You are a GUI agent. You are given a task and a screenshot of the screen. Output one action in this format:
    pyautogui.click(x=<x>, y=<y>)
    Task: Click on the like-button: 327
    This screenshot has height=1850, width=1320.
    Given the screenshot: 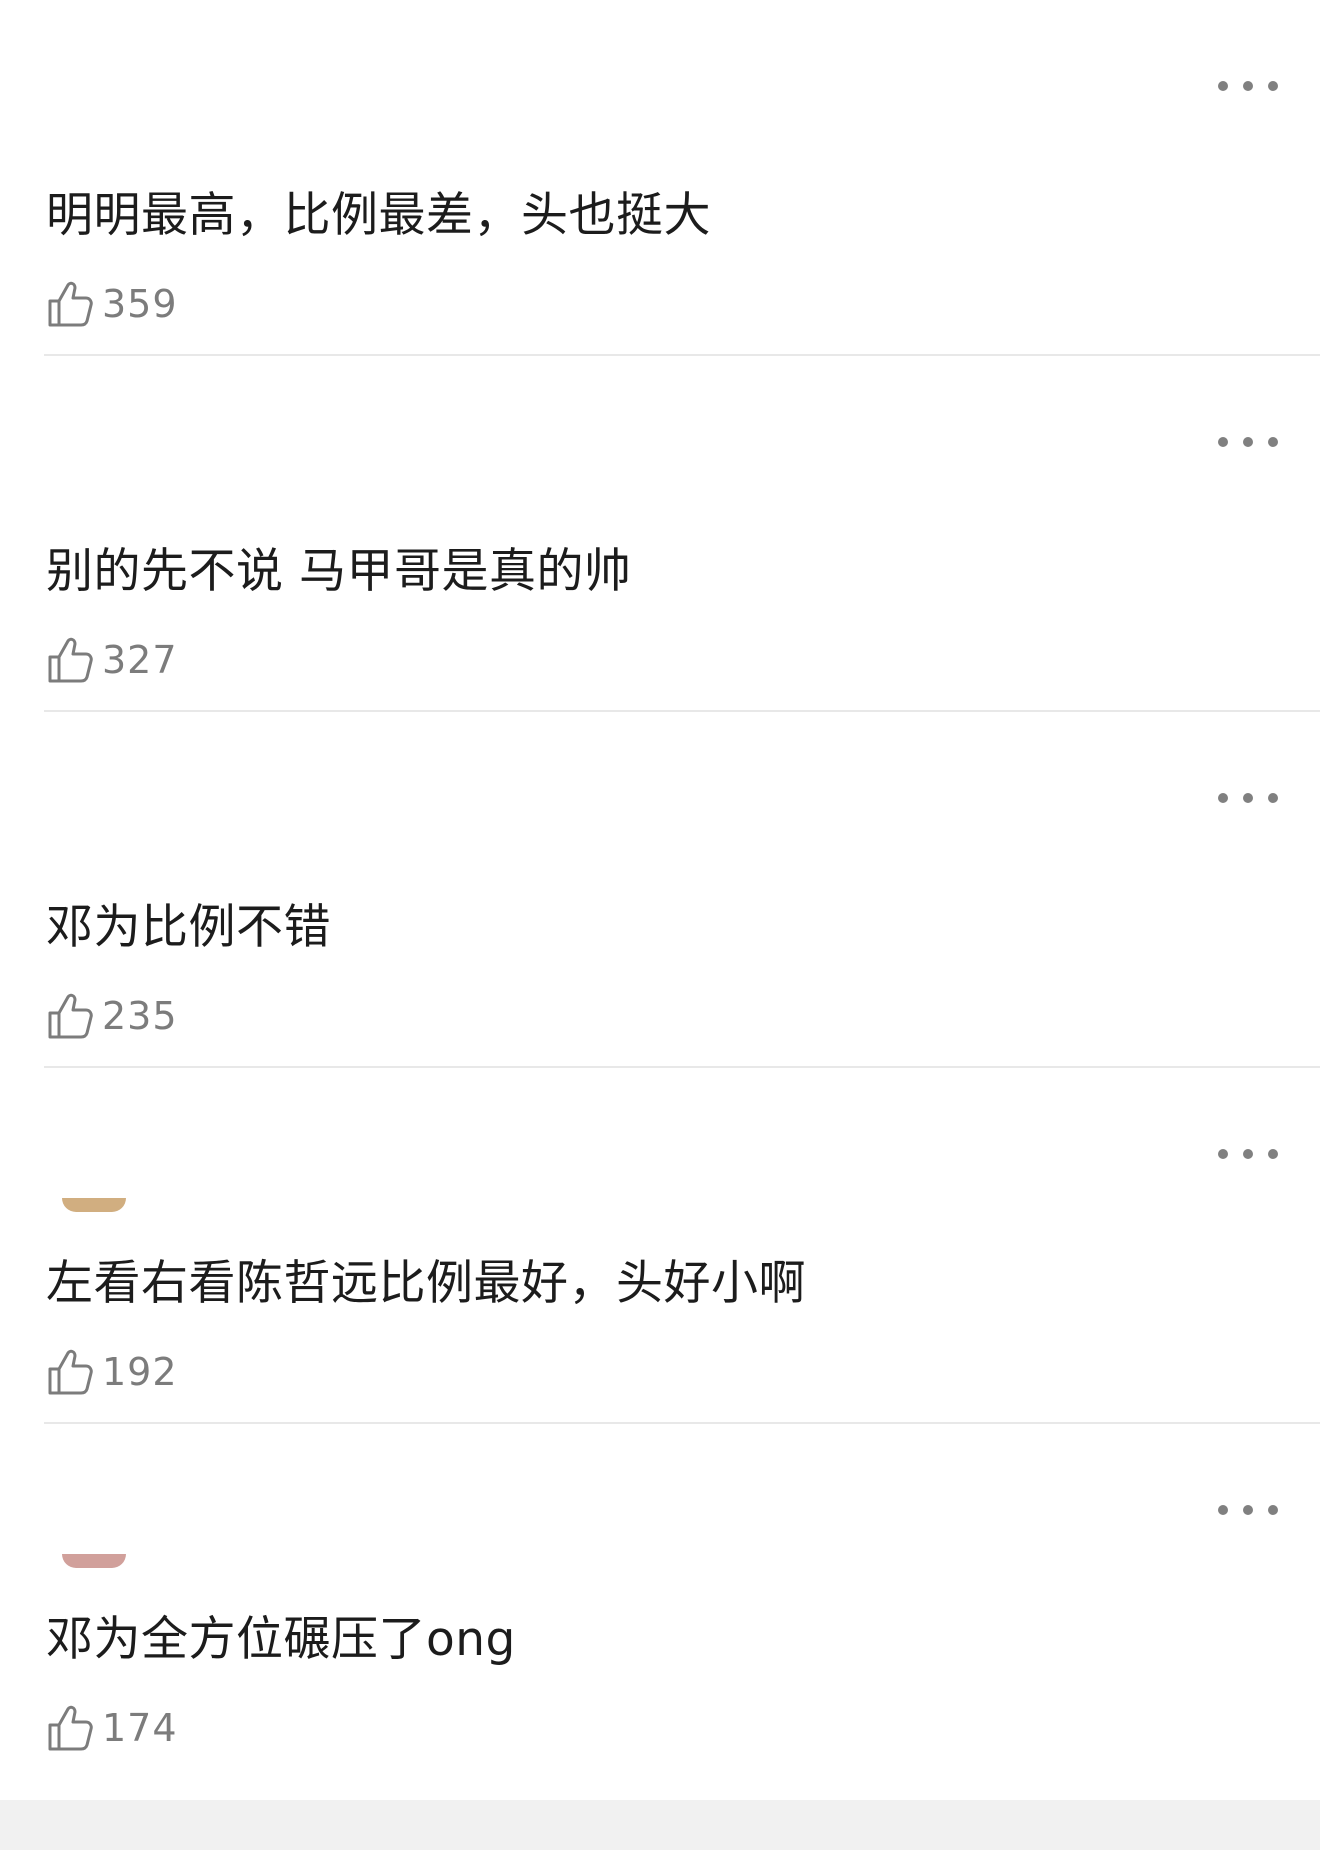 What is the action you would take?
    pyautogui.click(x=112, y=660)
    